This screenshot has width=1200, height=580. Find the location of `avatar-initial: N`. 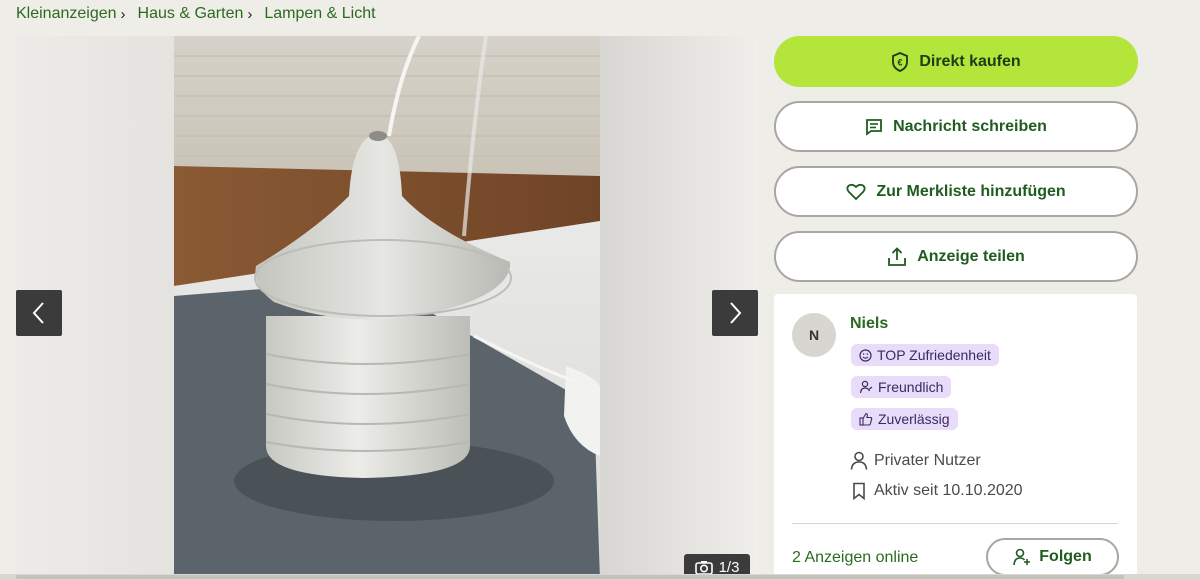

avatar-initial: N is located at coordinates (814, 335).